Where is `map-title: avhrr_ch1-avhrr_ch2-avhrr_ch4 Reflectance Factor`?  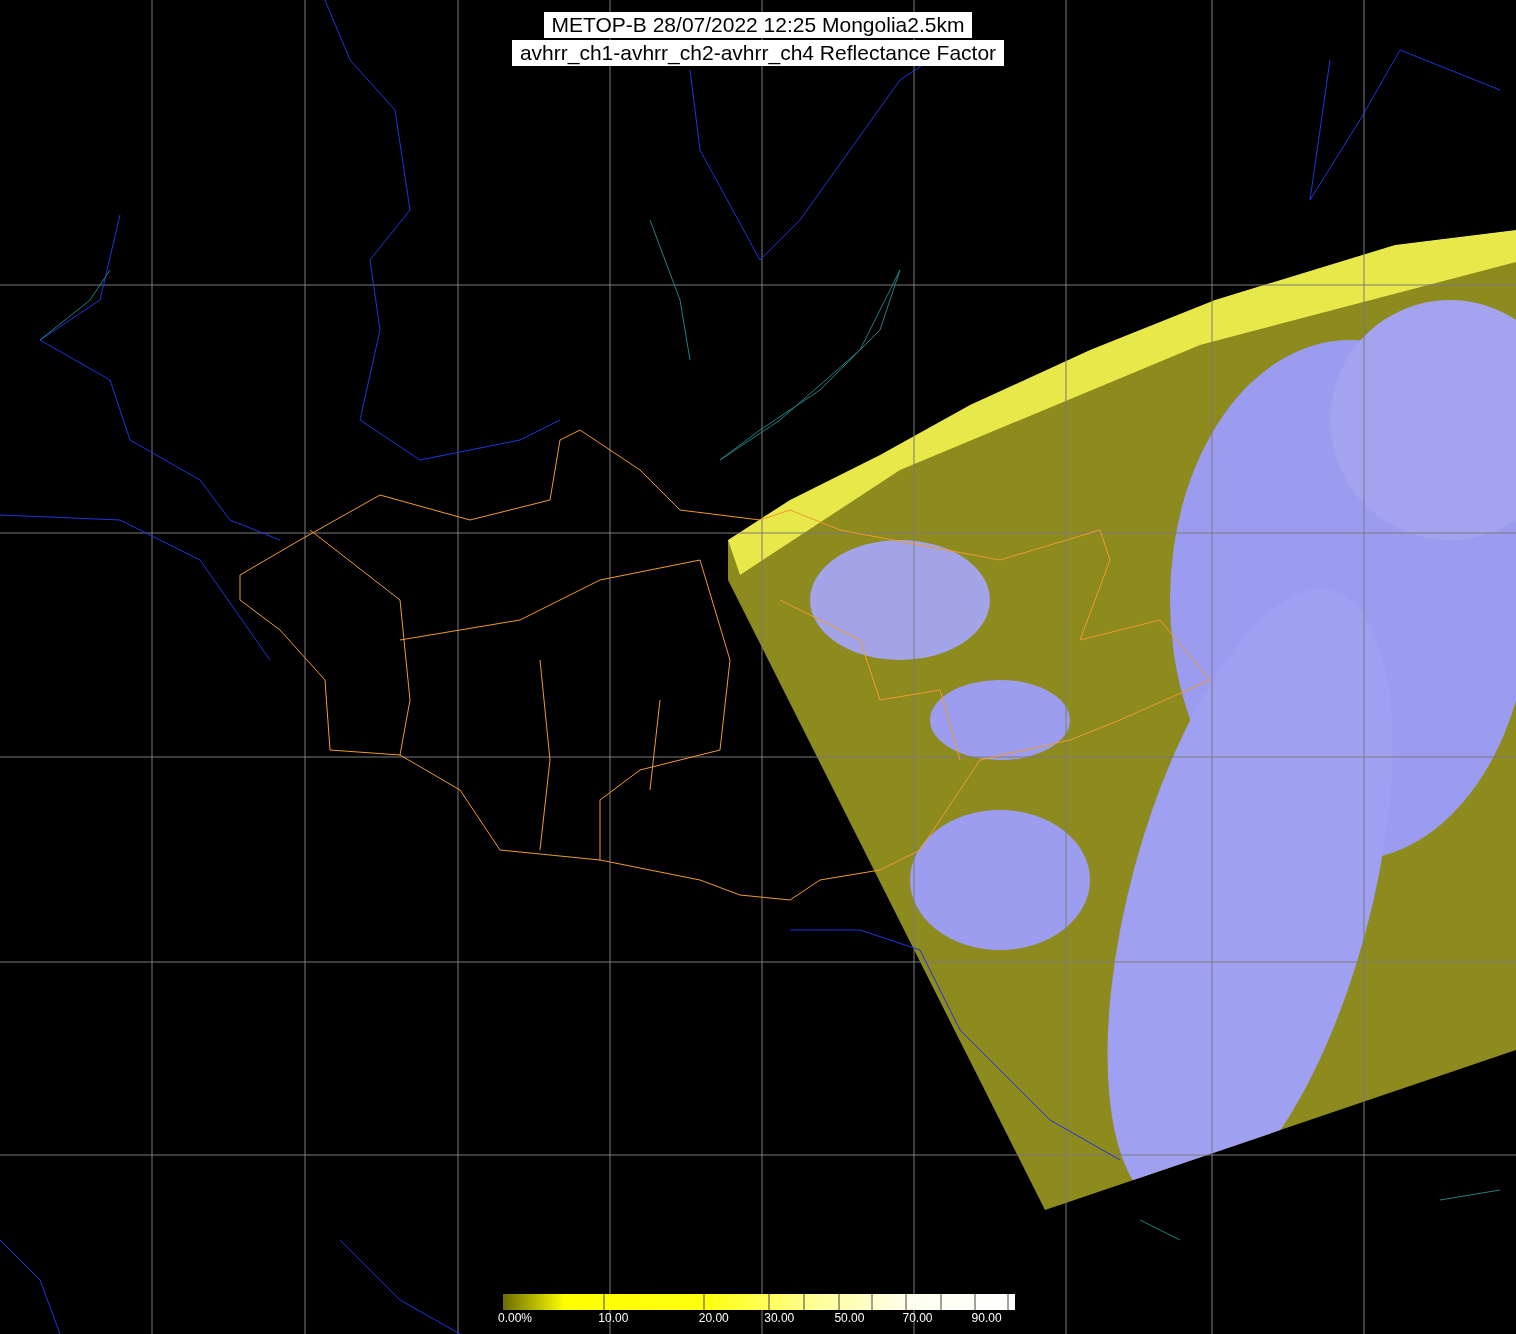 map-title: avhrr_ch1-avhrr_ch2-avhrr_ch4 Reflectance Factor is located at coordinates (758, 53).